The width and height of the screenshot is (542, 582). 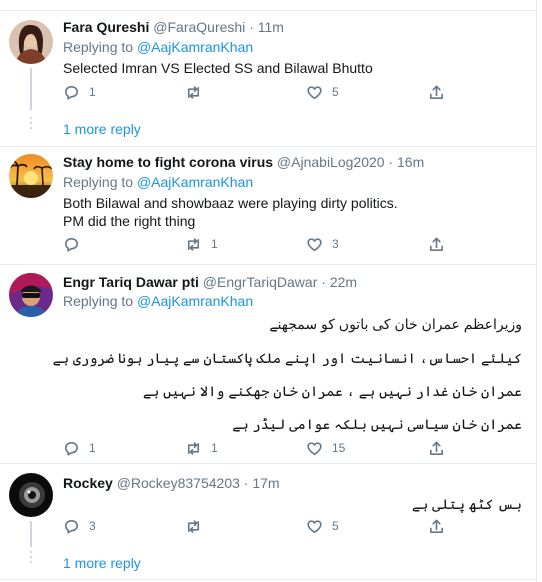 What do you see at coordinates (178, 483) in the screenshot?
I see `handle: @Rockey83754203` at bounding box center [178, 483].